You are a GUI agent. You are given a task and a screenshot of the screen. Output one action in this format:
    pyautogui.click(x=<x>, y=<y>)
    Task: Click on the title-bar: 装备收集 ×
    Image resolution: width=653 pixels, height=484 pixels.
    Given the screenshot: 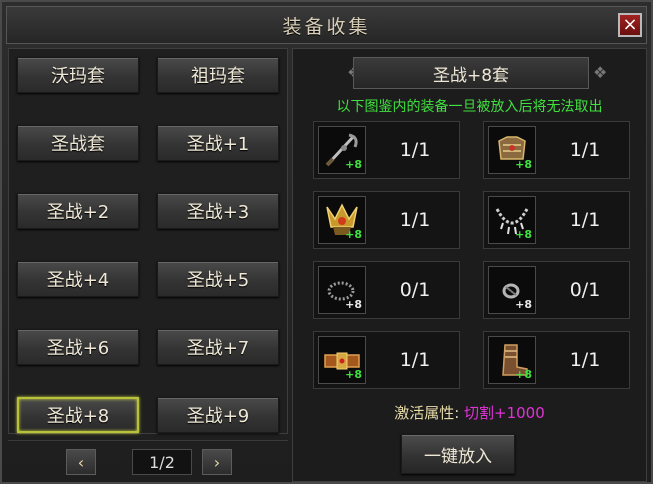 What is the action you would take?
    pyautogui.click(x=326, y=25)
    